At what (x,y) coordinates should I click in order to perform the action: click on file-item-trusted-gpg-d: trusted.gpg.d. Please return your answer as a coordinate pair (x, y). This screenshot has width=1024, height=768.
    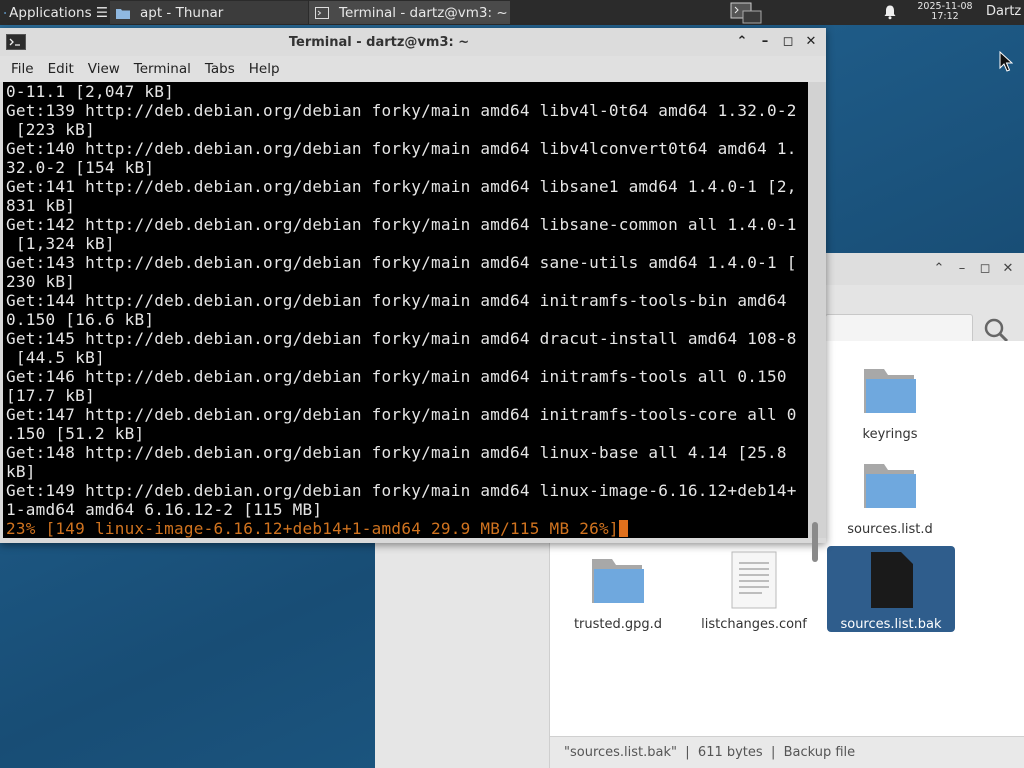
    Looking at the image, I should click on (618, 591).